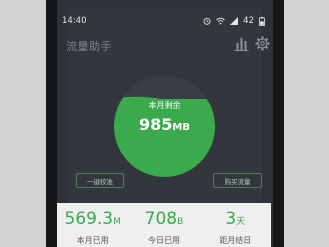 This screenshot has width=329, height=247. Describe the element at coordinates (248, 21) in the screenshot. I see `battery-level: 42` at that location.